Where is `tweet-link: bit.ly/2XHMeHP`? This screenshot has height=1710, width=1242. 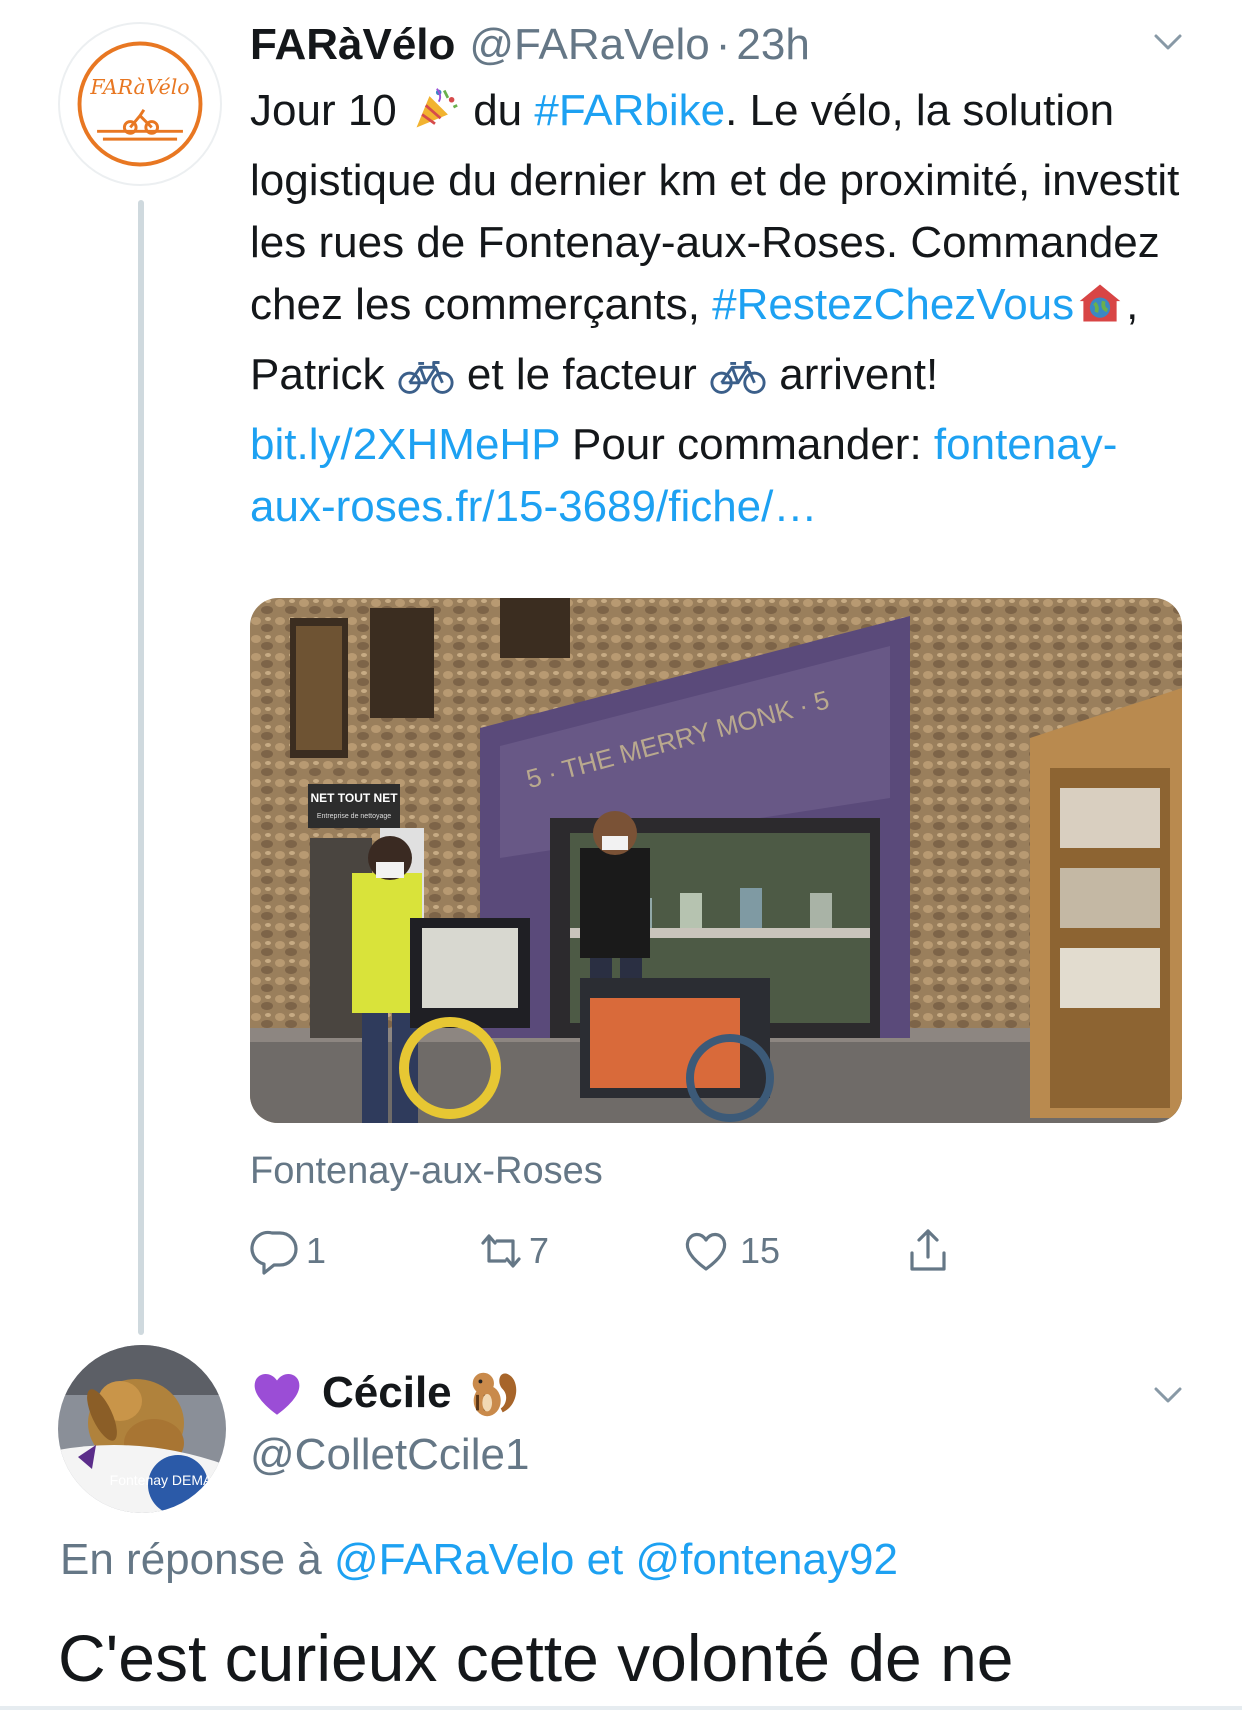 tweet-link: bit.ly/2XHMeHP is located at coordinates (405, 444).